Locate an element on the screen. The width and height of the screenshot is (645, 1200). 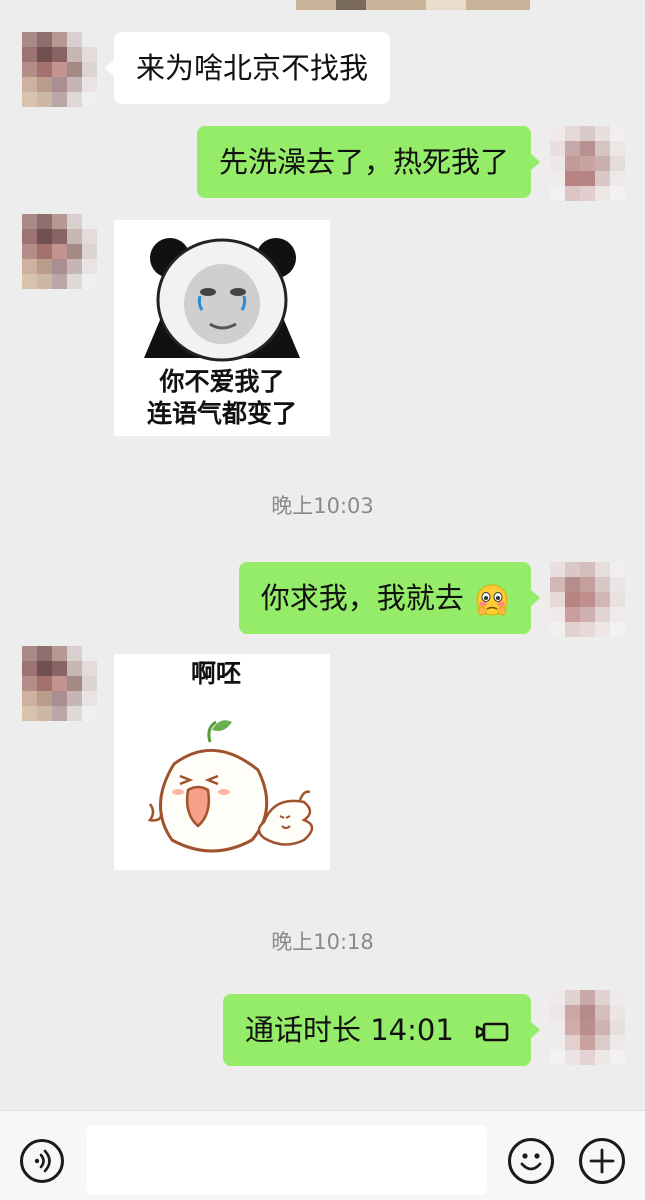
flushed-pleading-emoji is located at coordinates (492, 600).